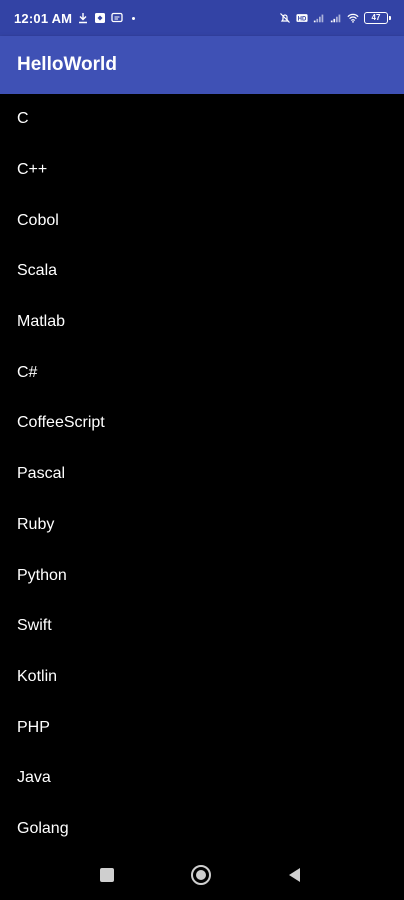  What do you see at coordinates (202, 727) in the screenshot?
I see `list-item: PHP` at bounding box center [202, 727].